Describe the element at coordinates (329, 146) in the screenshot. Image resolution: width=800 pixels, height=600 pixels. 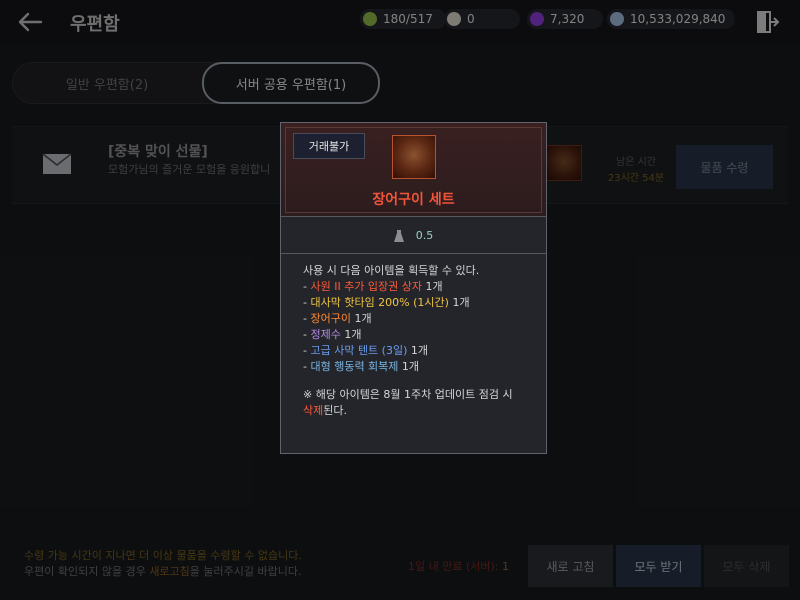
I see `untradeable-badge: 거래불가` at that location.